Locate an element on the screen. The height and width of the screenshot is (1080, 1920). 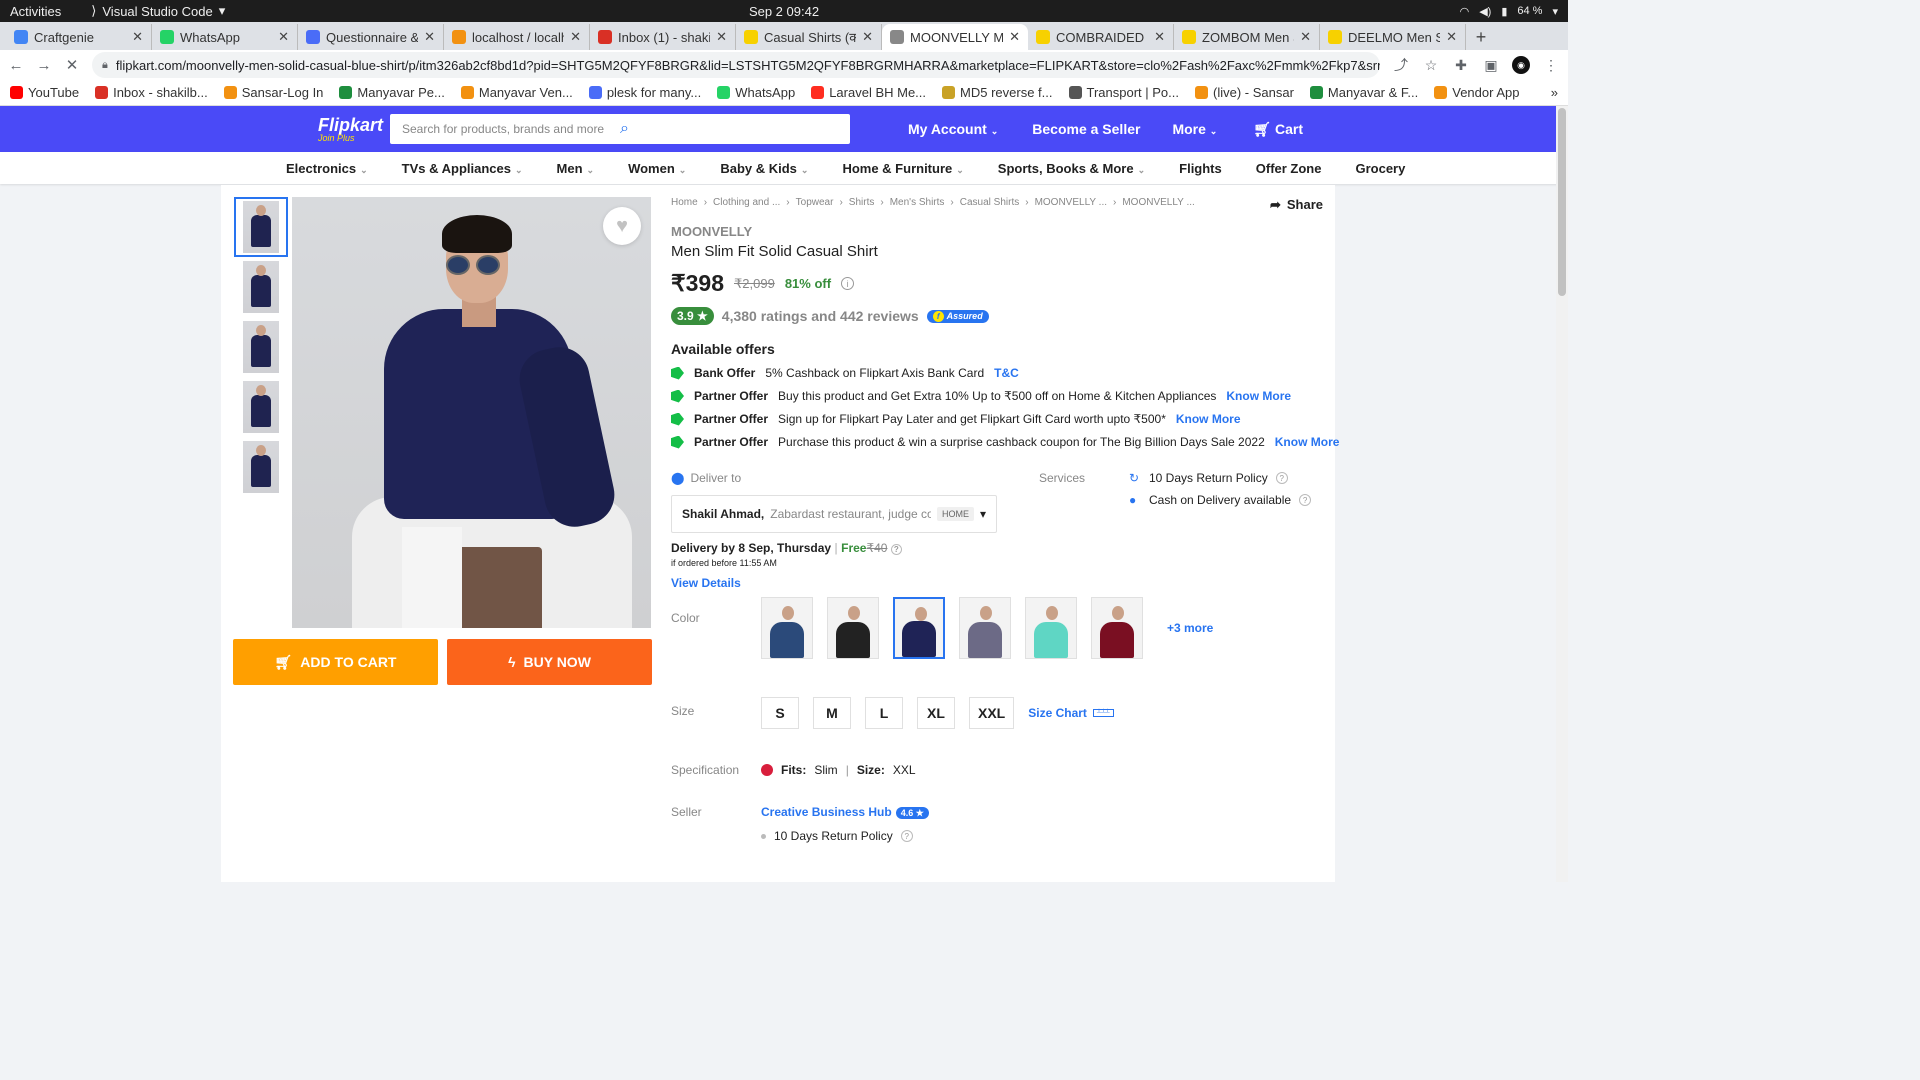
browser-tab: DEELMO Men Se ✕ is located at coordinates (1393, 37).